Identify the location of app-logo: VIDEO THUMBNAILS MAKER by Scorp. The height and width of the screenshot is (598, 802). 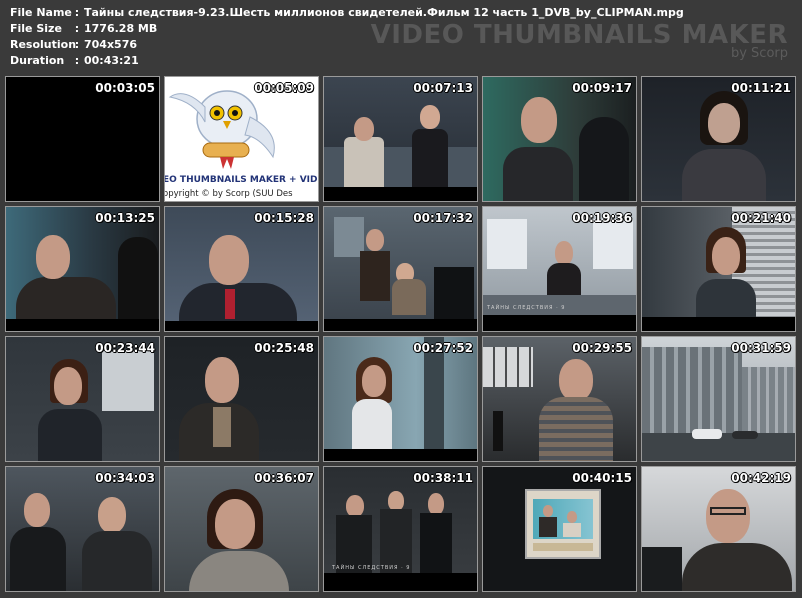
(579, 41).